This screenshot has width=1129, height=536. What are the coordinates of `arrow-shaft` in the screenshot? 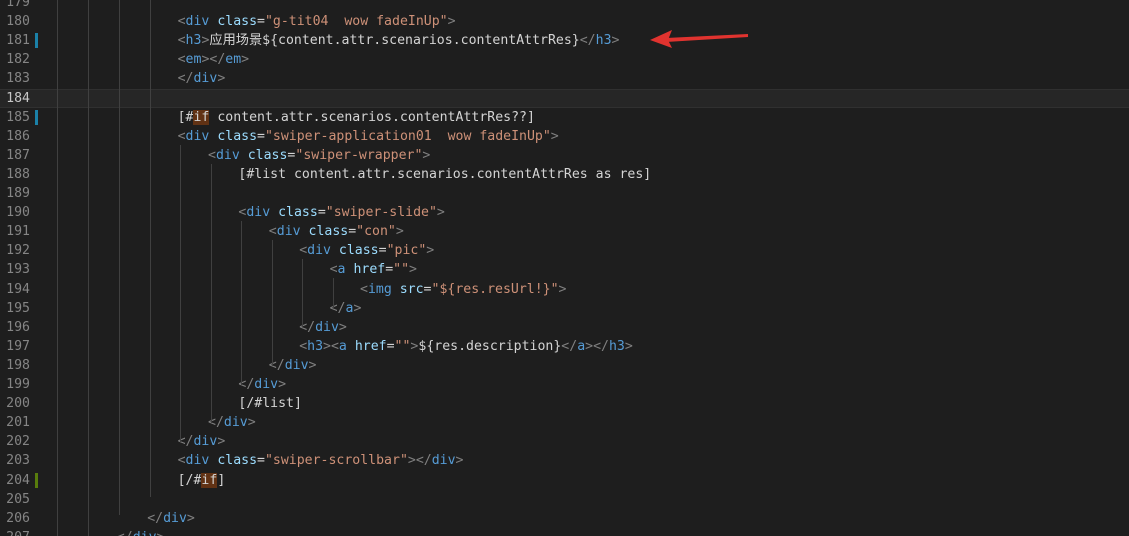 It's located at (707, 38).